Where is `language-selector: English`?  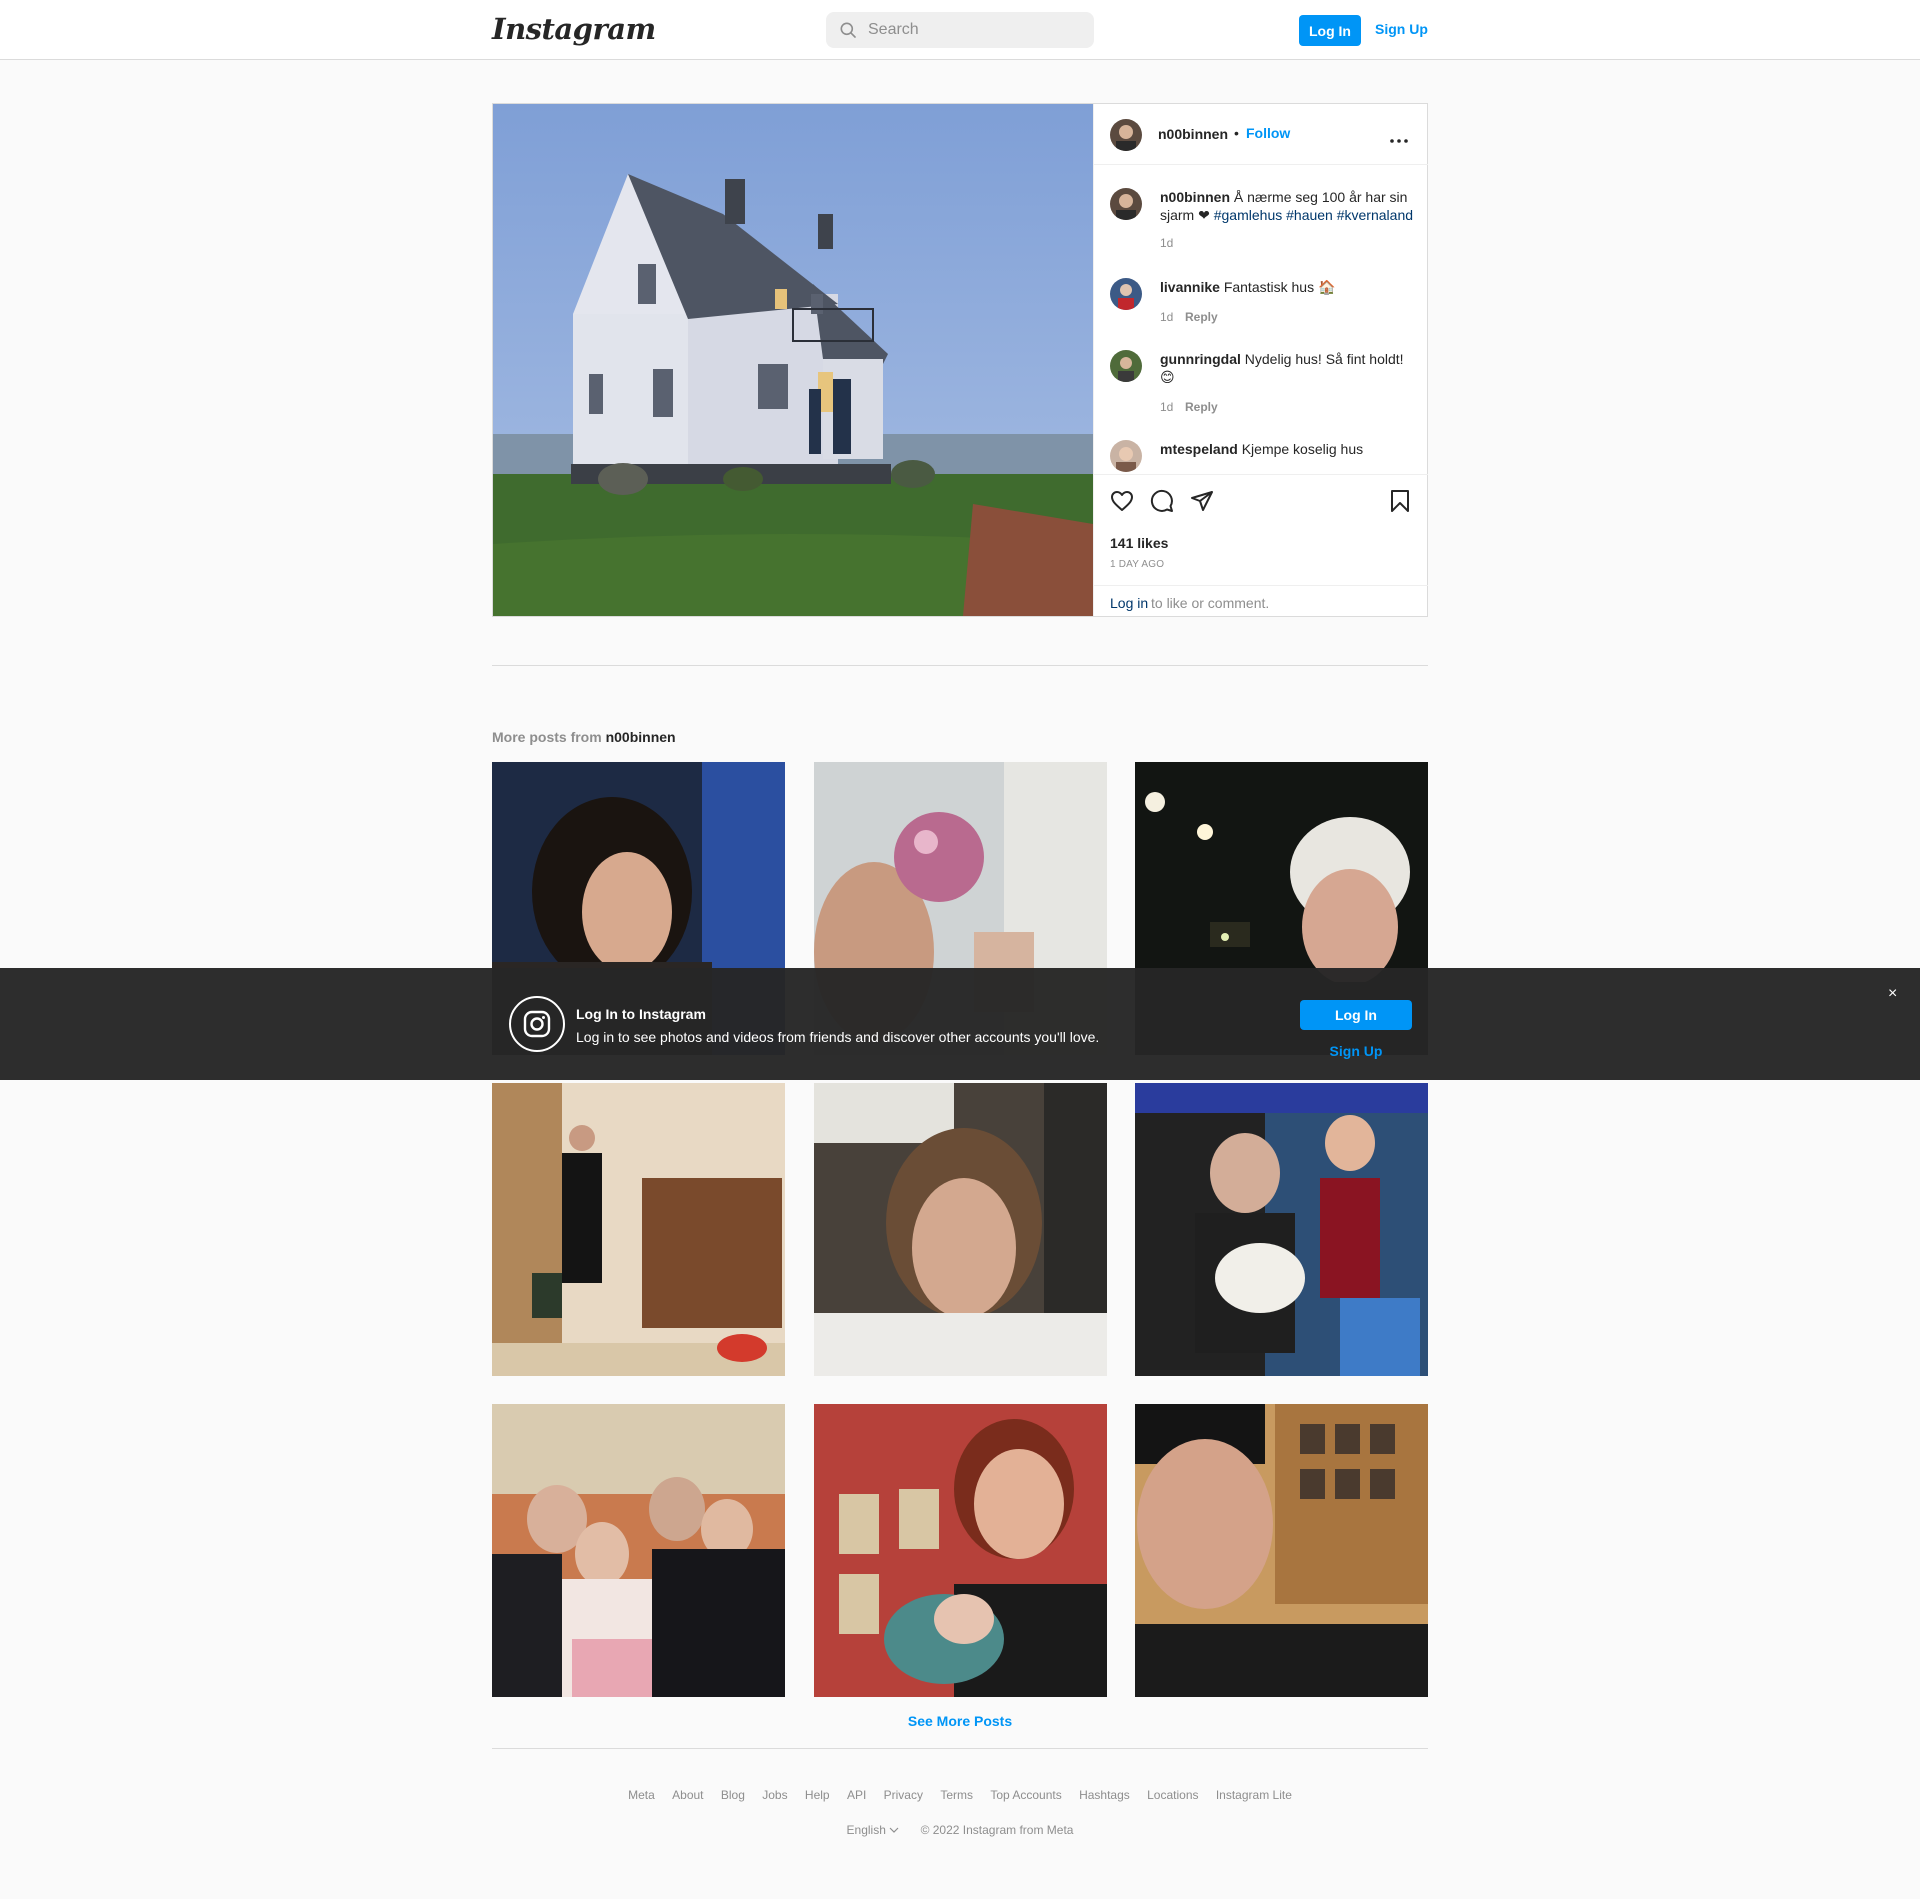 language-selector: English is located at coordinates (875, 1830).